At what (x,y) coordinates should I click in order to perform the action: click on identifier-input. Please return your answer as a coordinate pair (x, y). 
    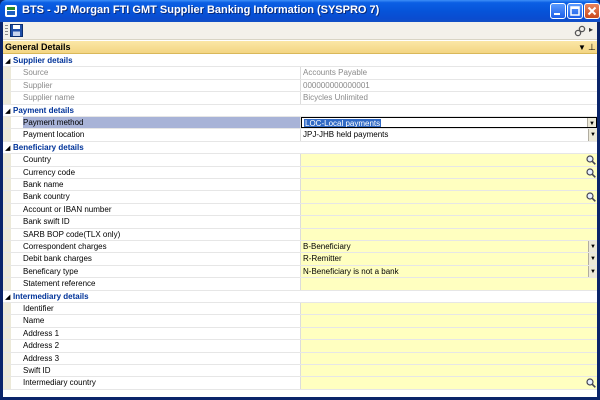
    Looking at the image, I should click on (449, 309).